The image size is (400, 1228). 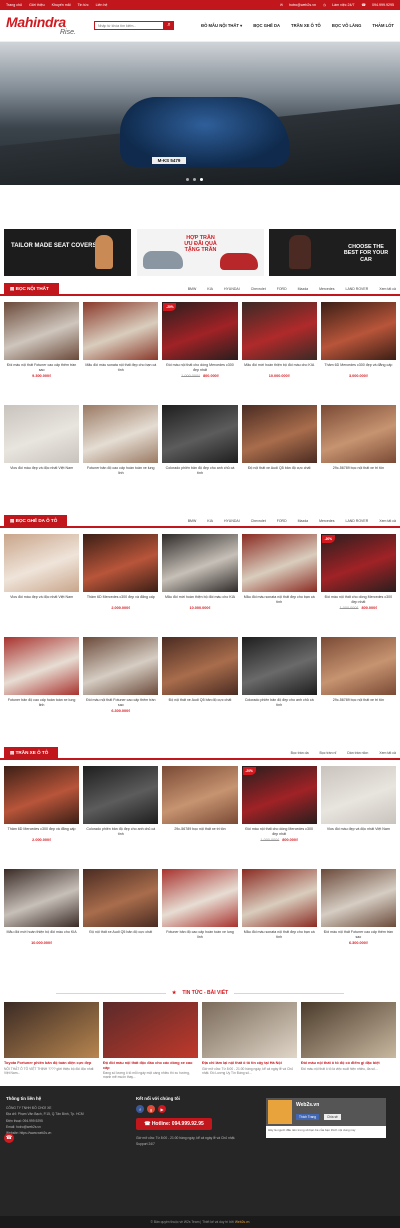 I want to click on nav-item-ceiling: TRẦN XE Ô TÔ, so click(x=306, y=25).